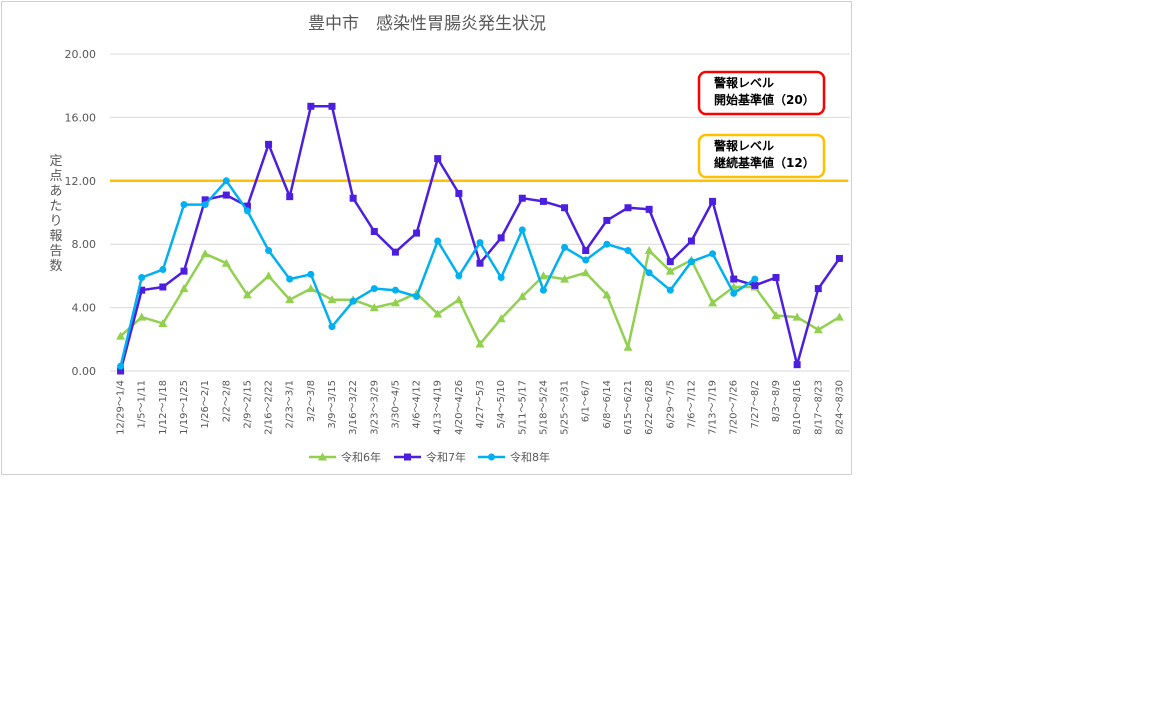 The image size is (1152, 720). I want to click on y-axis-label: 定点あたり報告数, so click(55, 214).